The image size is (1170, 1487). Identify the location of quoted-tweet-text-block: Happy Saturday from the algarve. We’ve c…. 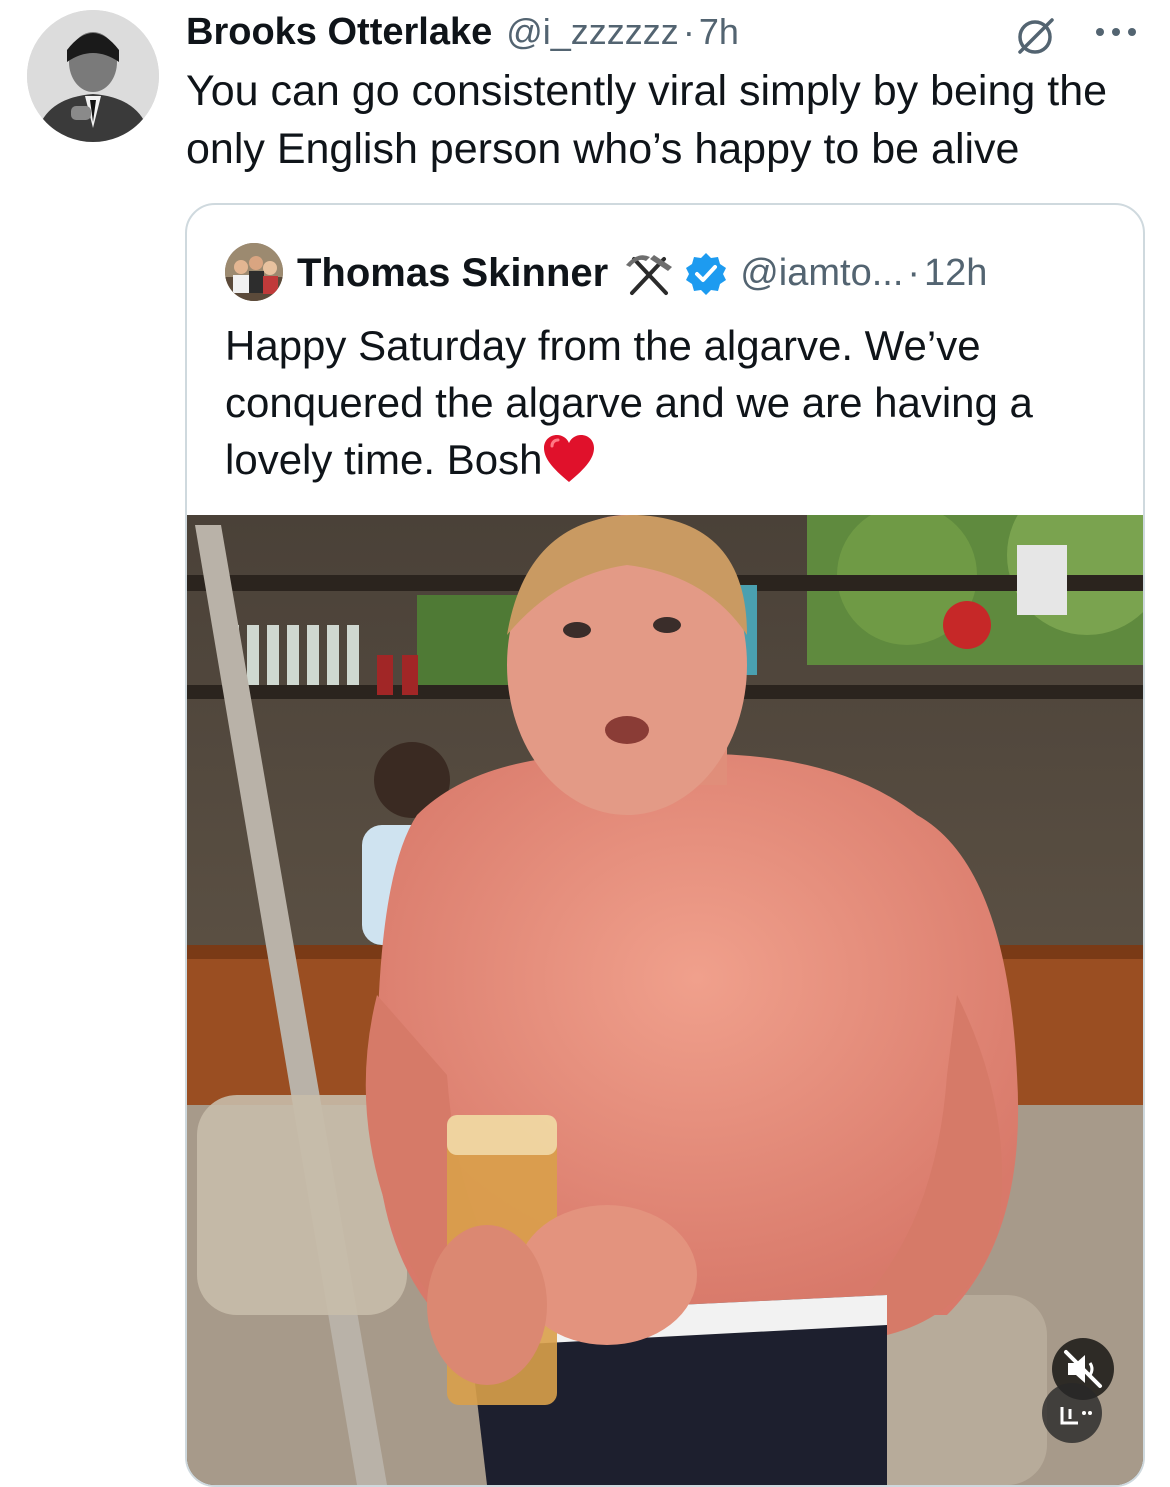
(675, 402).